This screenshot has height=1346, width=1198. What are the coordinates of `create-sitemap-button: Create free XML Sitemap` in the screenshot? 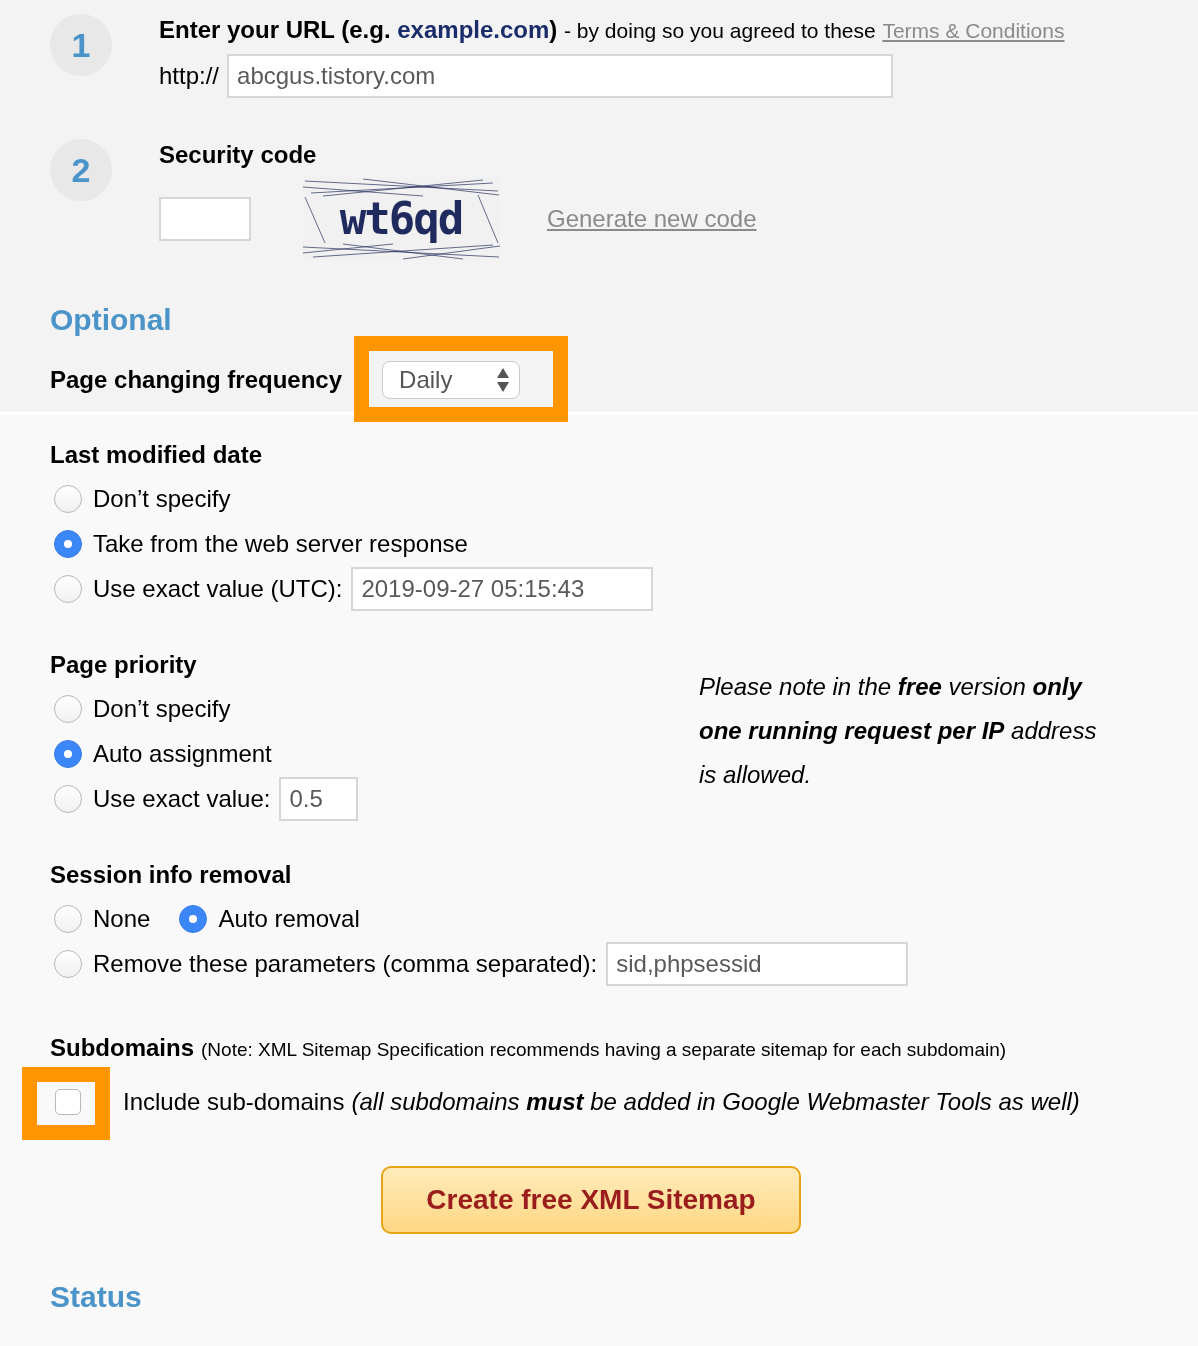 It's located at (591, 1200).